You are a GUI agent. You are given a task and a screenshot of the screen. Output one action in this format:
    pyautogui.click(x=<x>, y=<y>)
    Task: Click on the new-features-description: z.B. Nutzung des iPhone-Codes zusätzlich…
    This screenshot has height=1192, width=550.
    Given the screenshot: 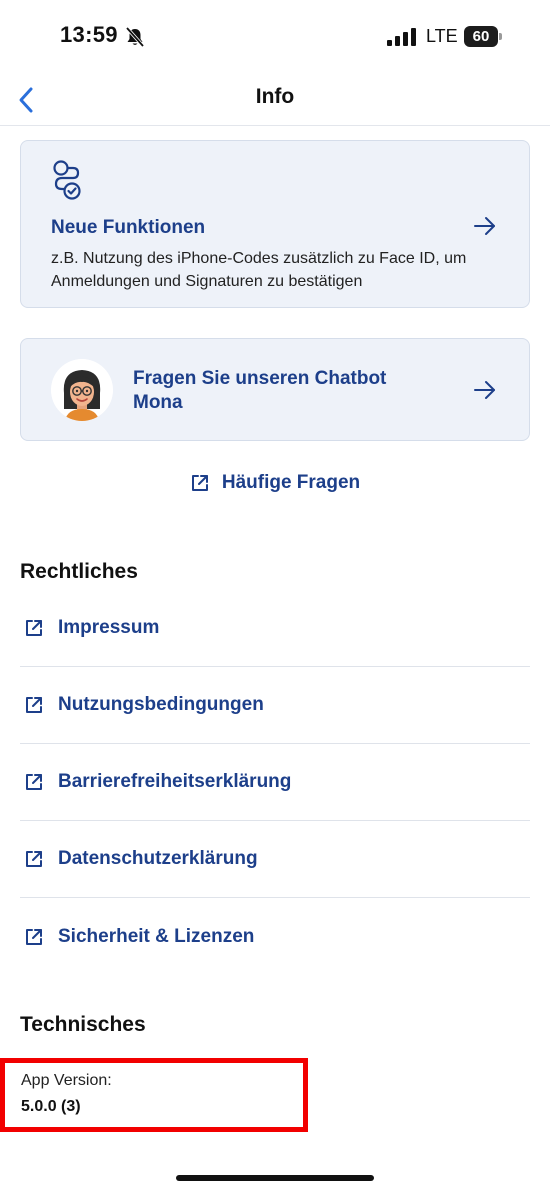 What is the action you would take?
    pyautogui.click(x=259, y=270)
    